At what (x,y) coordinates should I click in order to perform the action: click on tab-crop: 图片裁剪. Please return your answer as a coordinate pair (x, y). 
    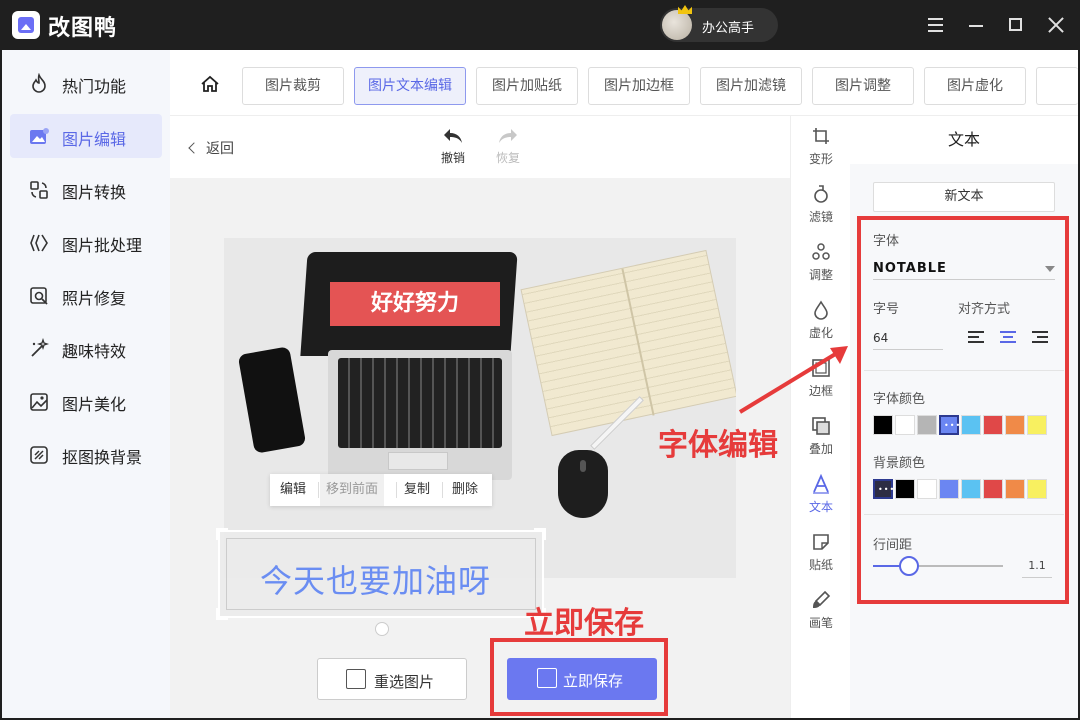
    Looking at the image, I should click on (293, 86).